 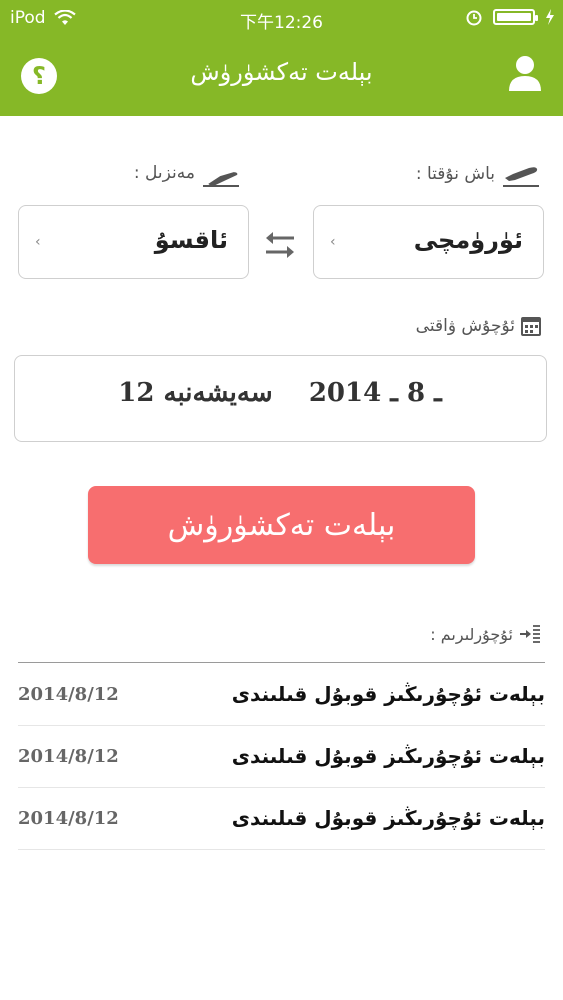 I want to click on date-select: 12 ـ 8 ـ 2014 سەيشەنبە, so click(x=280, y=398).